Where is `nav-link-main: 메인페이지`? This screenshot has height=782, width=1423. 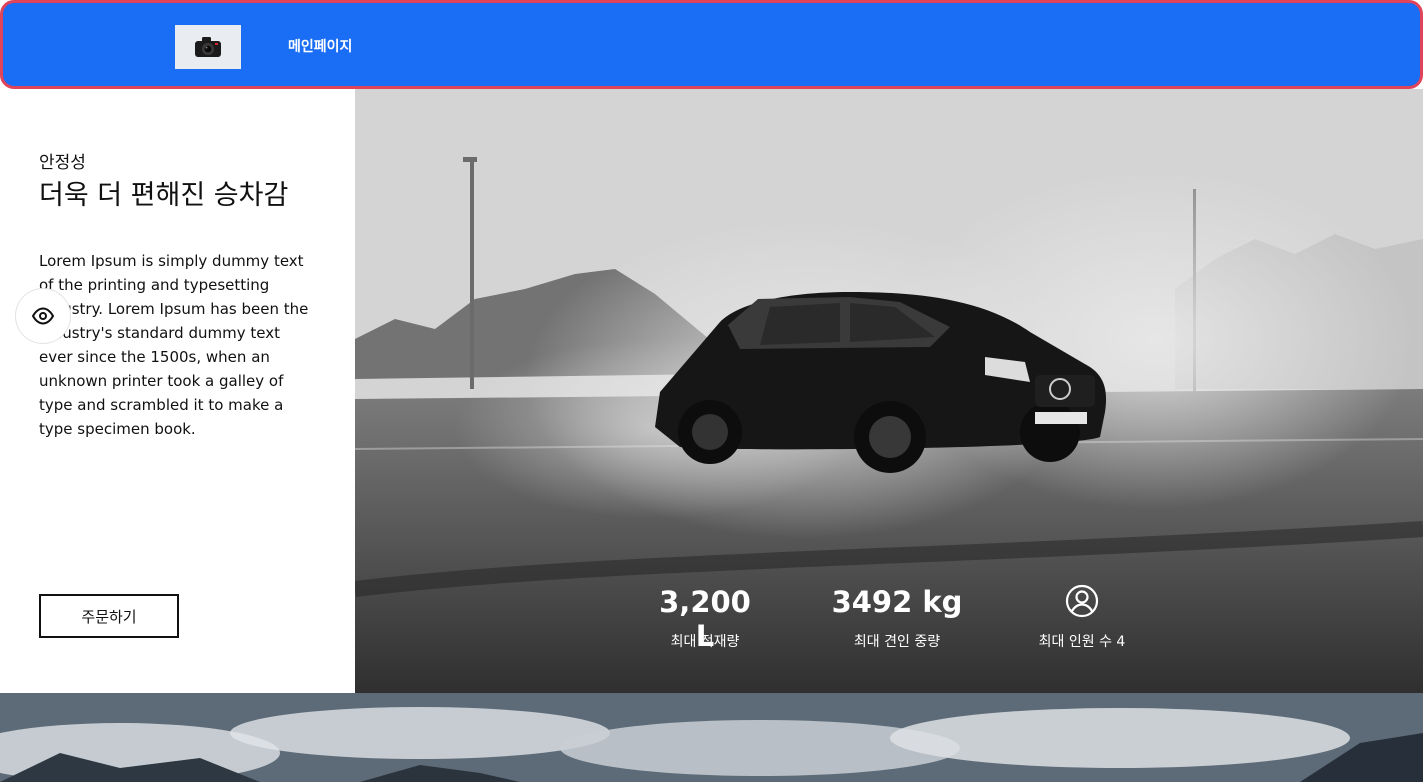 nav-link-main: 메인페이지 is located at coordinates (320, 46).